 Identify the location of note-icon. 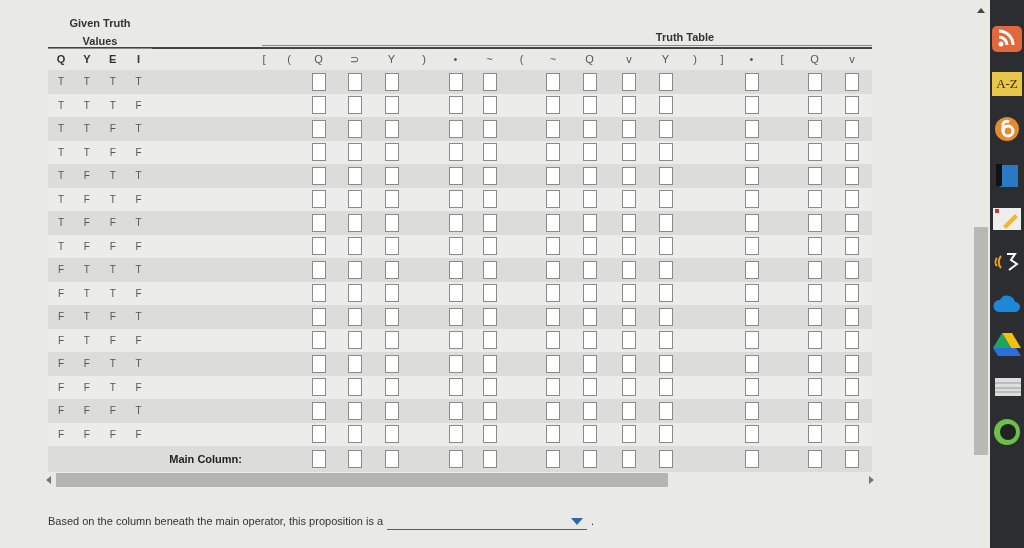
(1007, 219).